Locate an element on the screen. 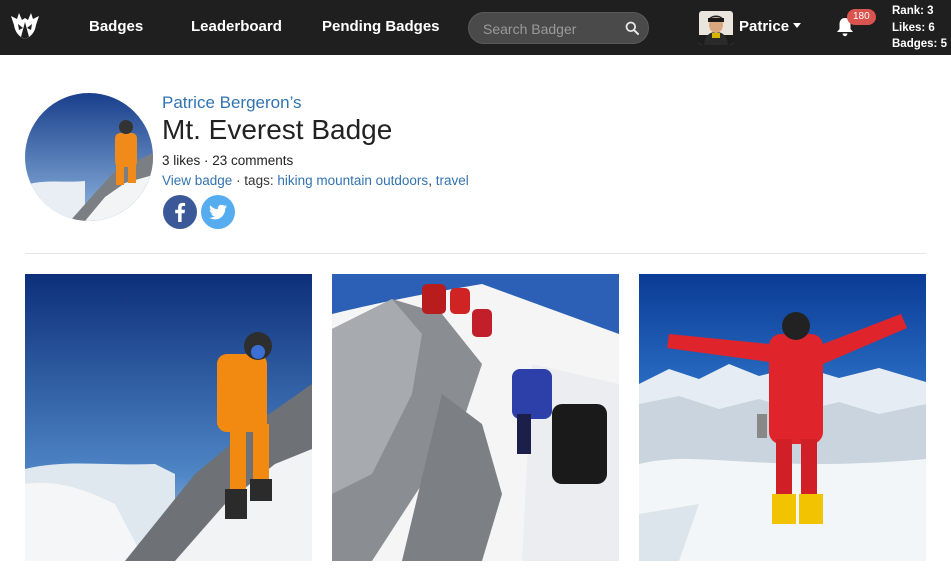 The height and width of the screenshot is (585, 951). nav-link-pending-badges: Pending Badges is located at coordinates (381, 26).